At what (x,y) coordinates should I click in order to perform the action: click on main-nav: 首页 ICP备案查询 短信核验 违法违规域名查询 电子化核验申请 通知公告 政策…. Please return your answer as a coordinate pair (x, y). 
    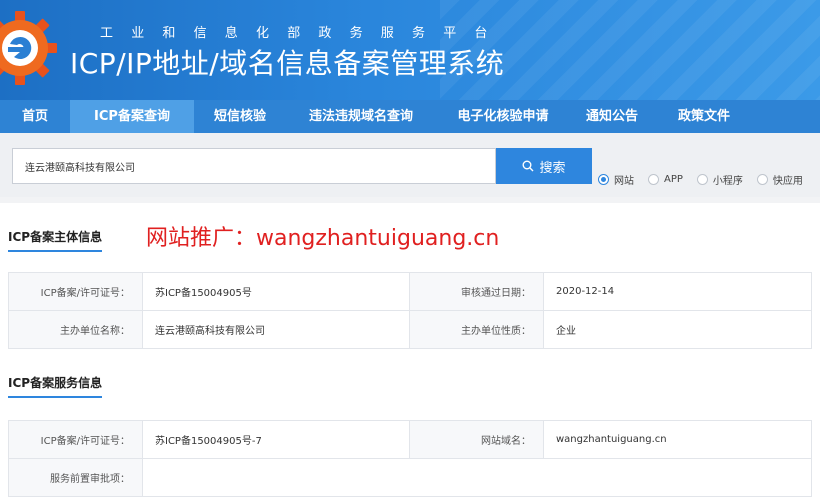
    Looking at the image, I should click on (410, 116).